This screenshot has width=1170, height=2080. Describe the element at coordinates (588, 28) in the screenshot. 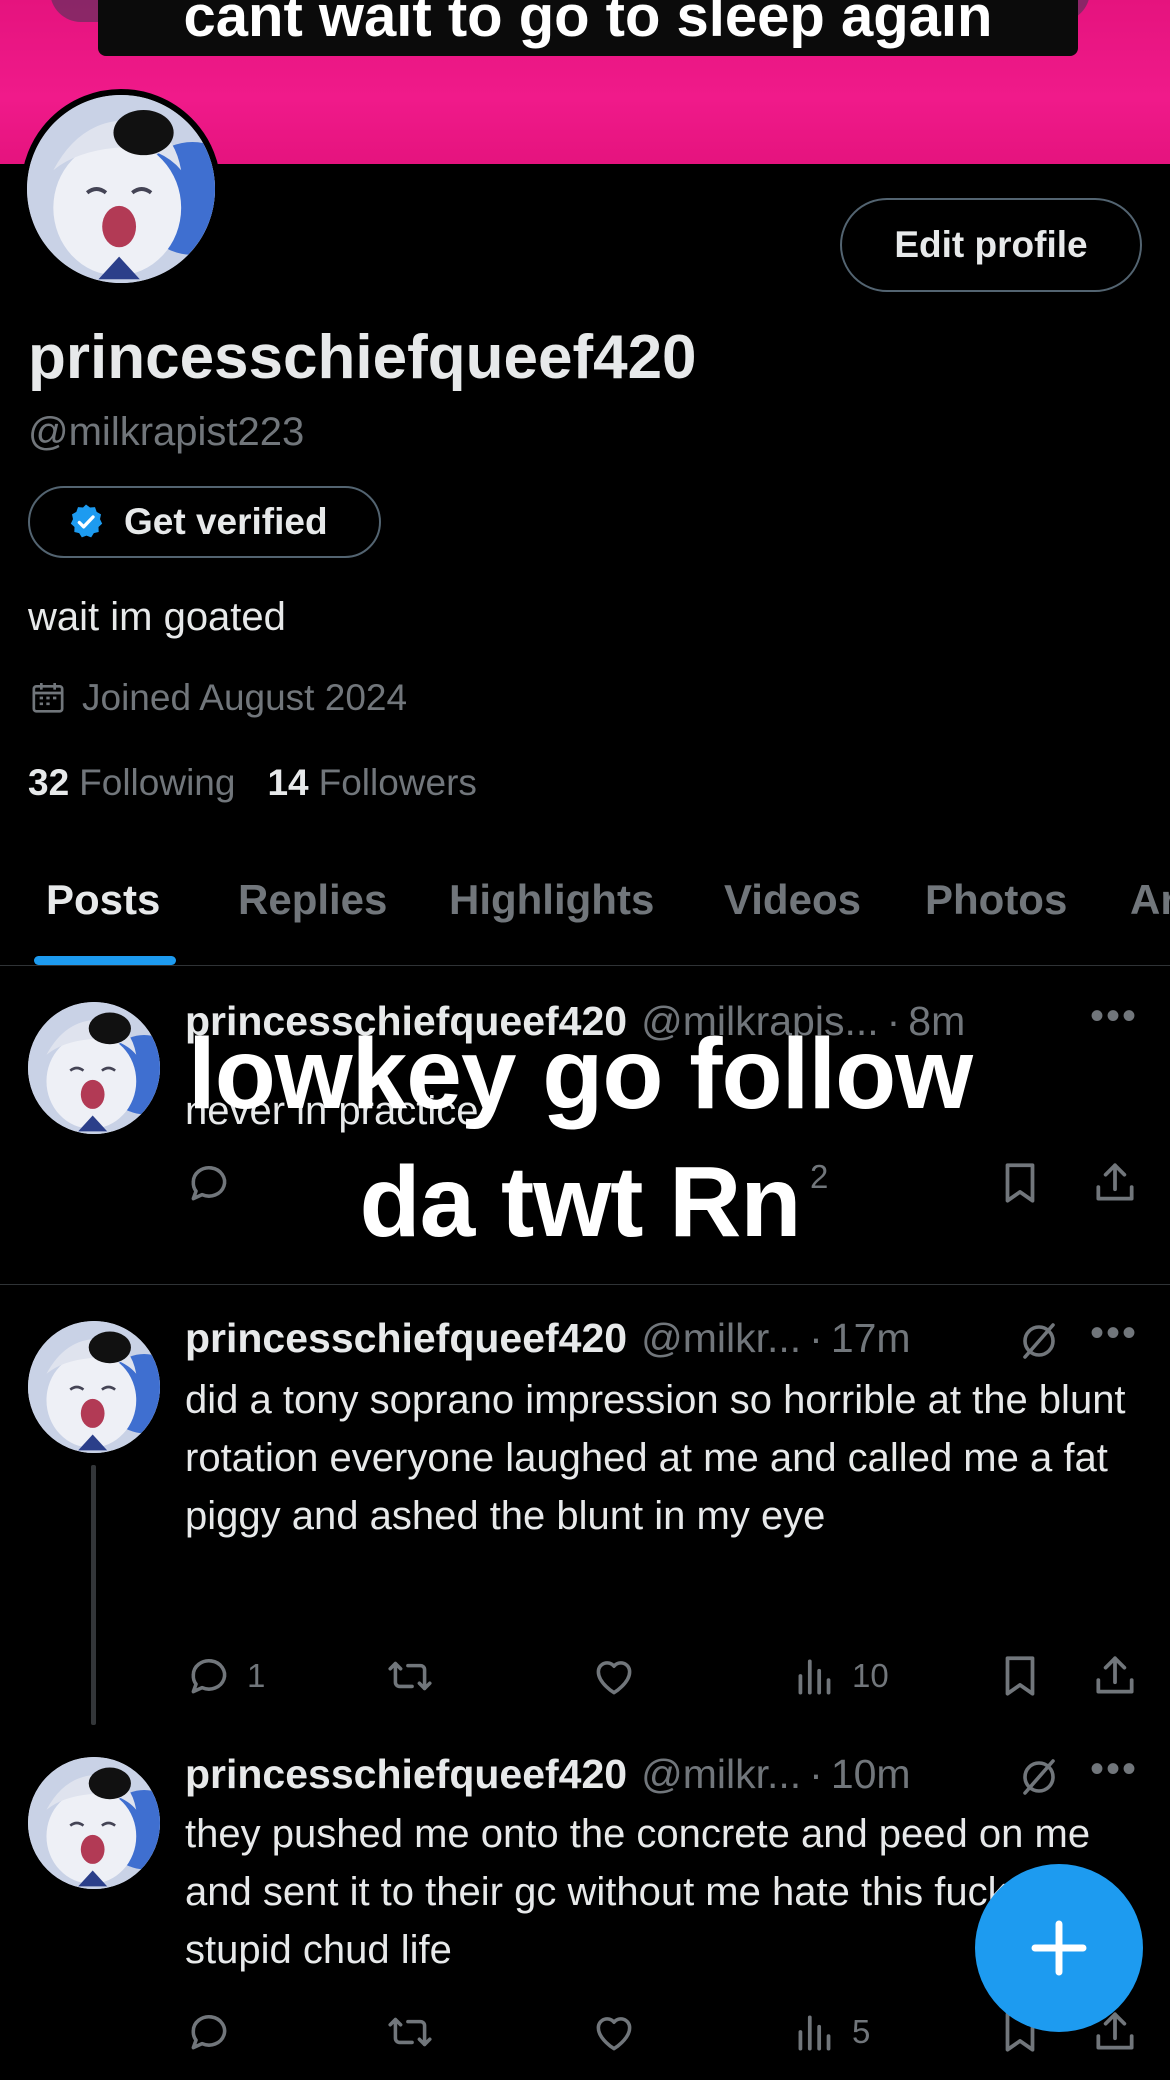

I see `banner-caption: cant wait to go to sleep again` at that location.